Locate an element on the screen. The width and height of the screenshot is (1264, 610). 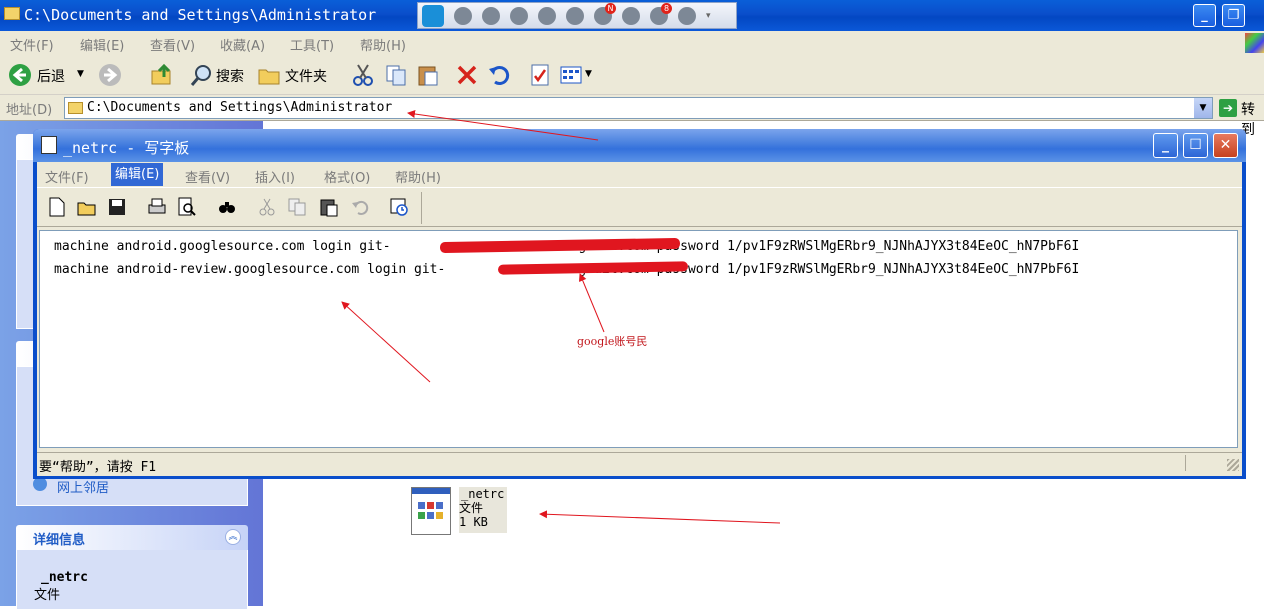
back-dropdown-icon: ▼ is located at coordinates (80, 74).